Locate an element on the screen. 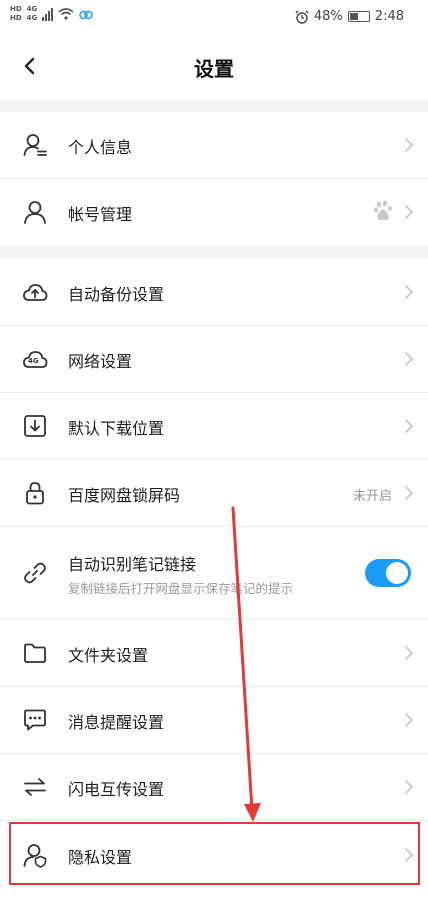 Image resolution: width=428 pixels, height=904 pixels. settings-item-label: 个人信息 is located at coordinates (100, 147).